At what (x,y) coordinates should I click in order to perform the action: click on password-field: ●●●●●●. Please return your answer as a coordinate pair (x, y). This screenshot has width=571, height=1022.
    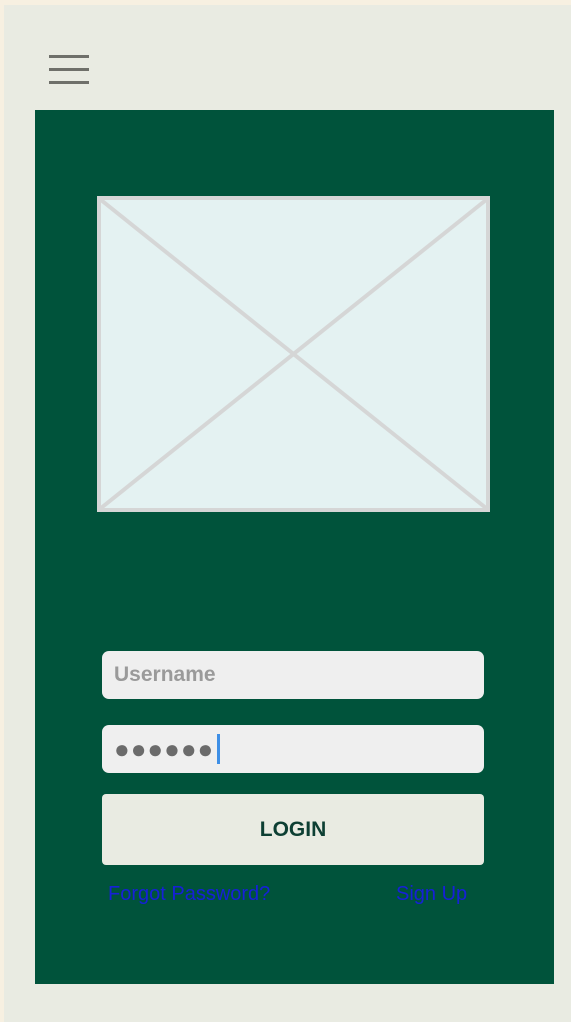
    Looking at the image, I should click on (293, 749).